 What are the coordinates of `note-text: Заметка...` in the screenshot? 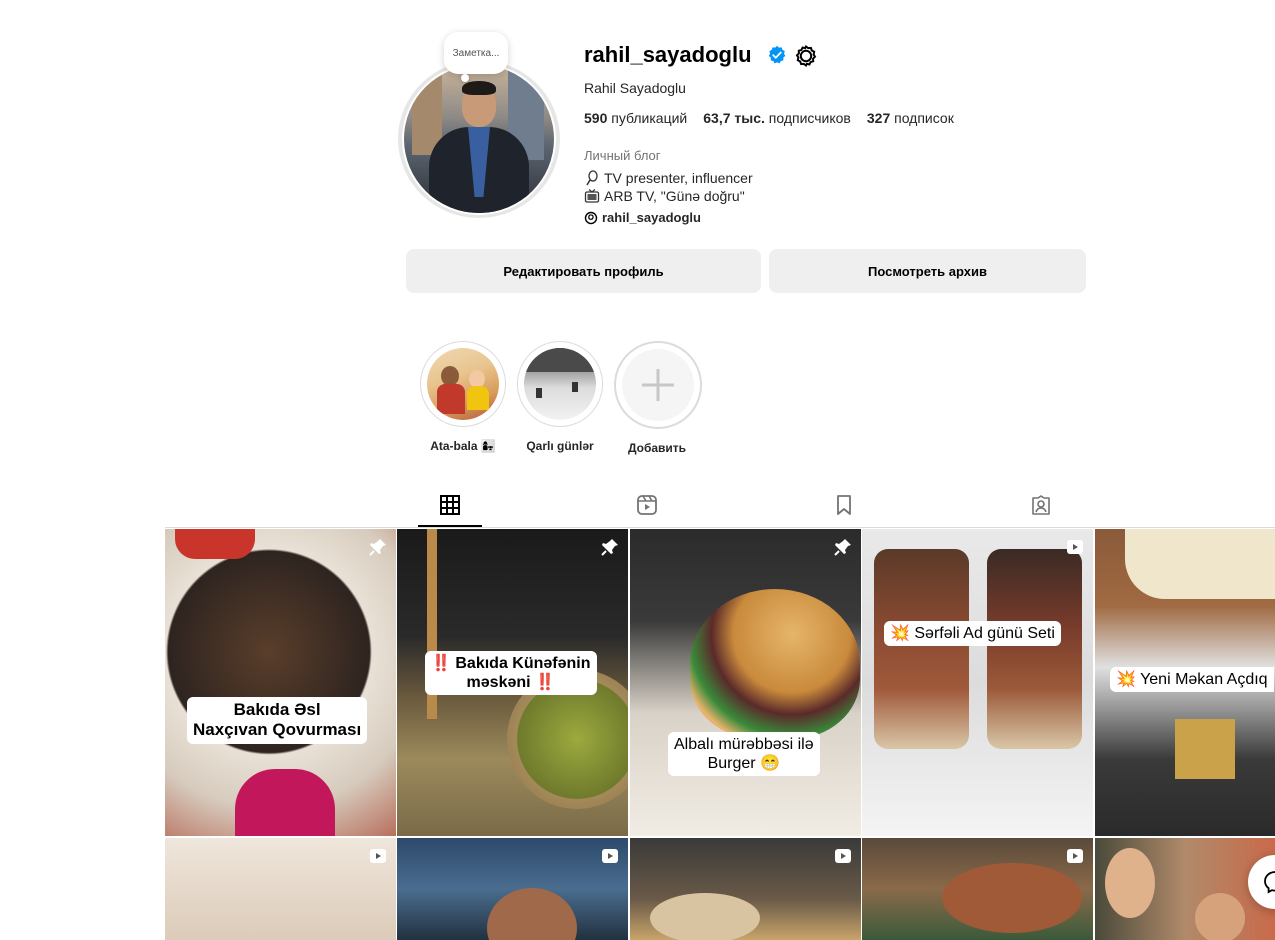 It's located at (476, 53).